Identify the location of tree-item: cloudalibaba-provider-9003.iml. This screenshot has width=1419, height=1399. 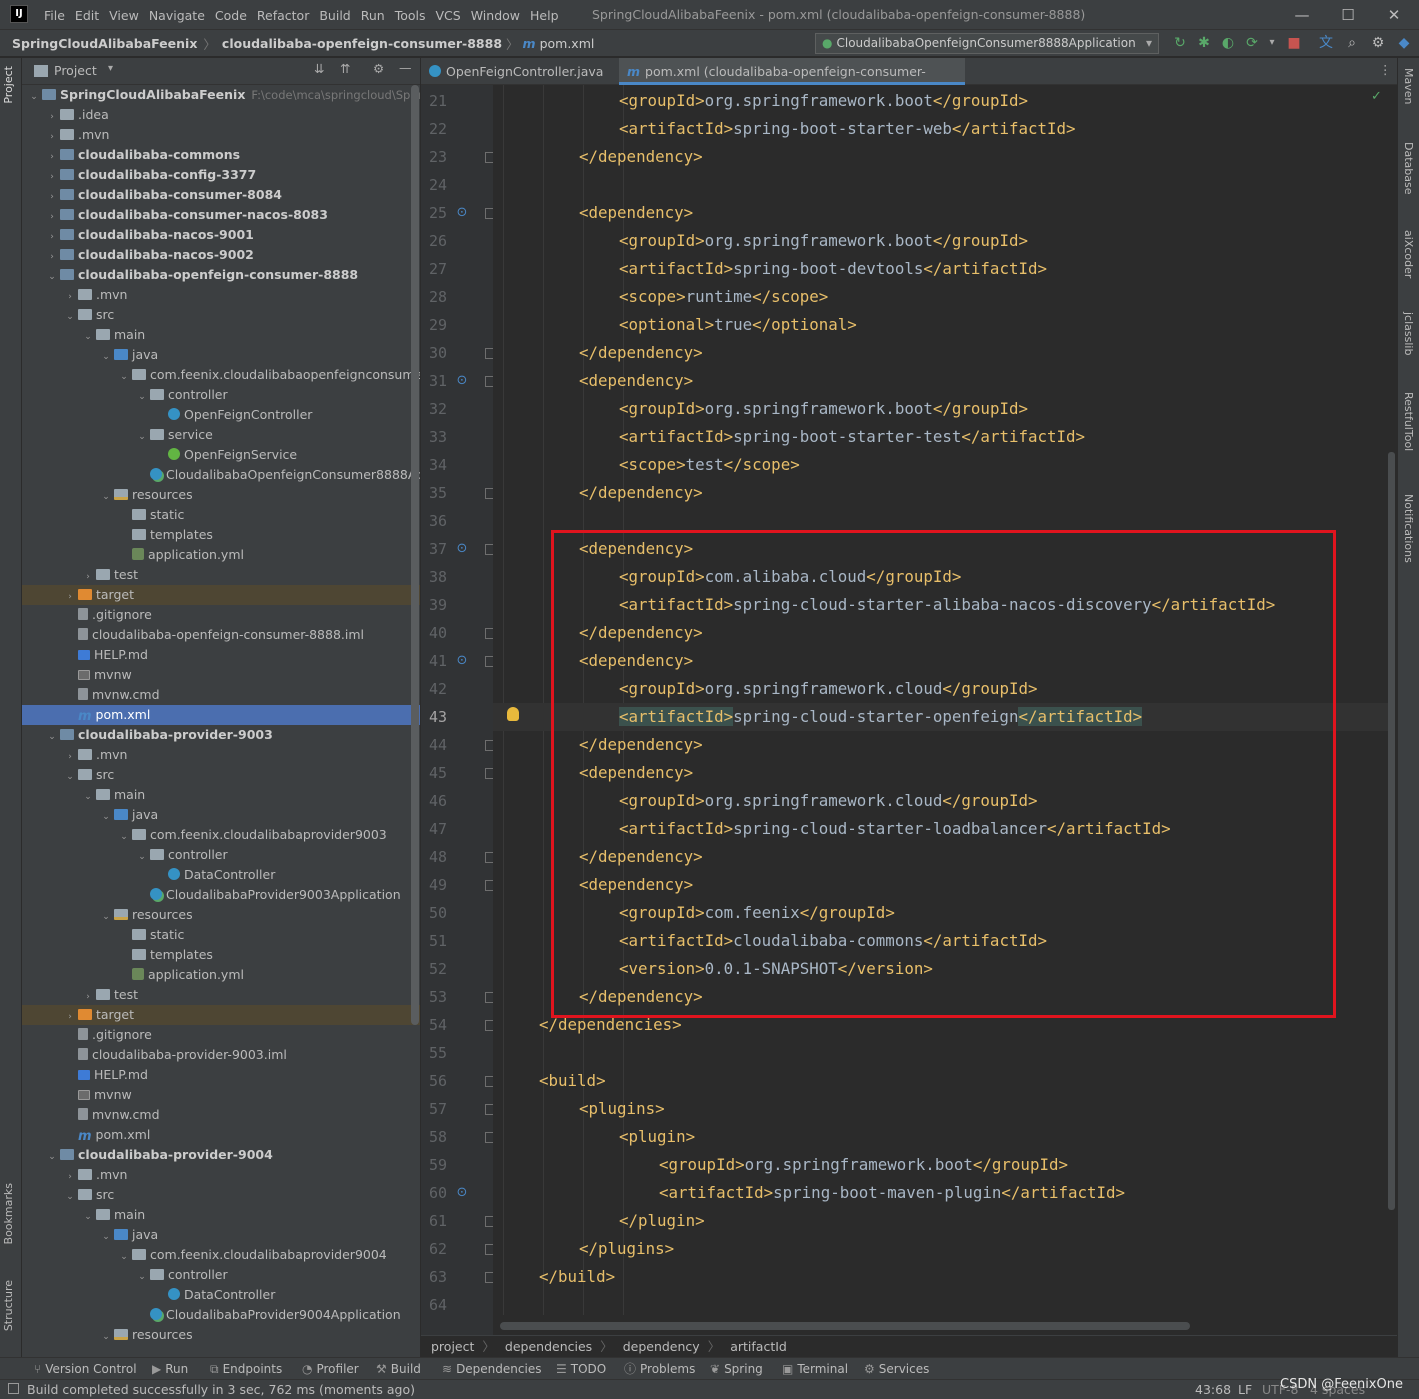
(221, 1055).